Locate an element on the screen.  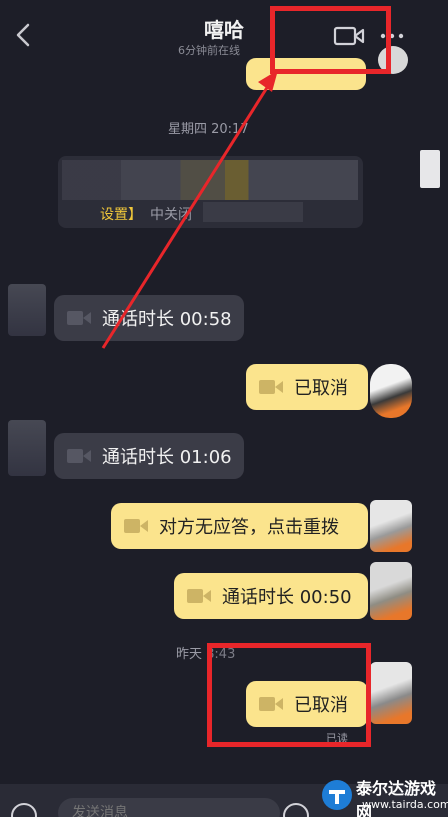
time-divider: 星期四 20:17 is located at coordinates (208, 129).